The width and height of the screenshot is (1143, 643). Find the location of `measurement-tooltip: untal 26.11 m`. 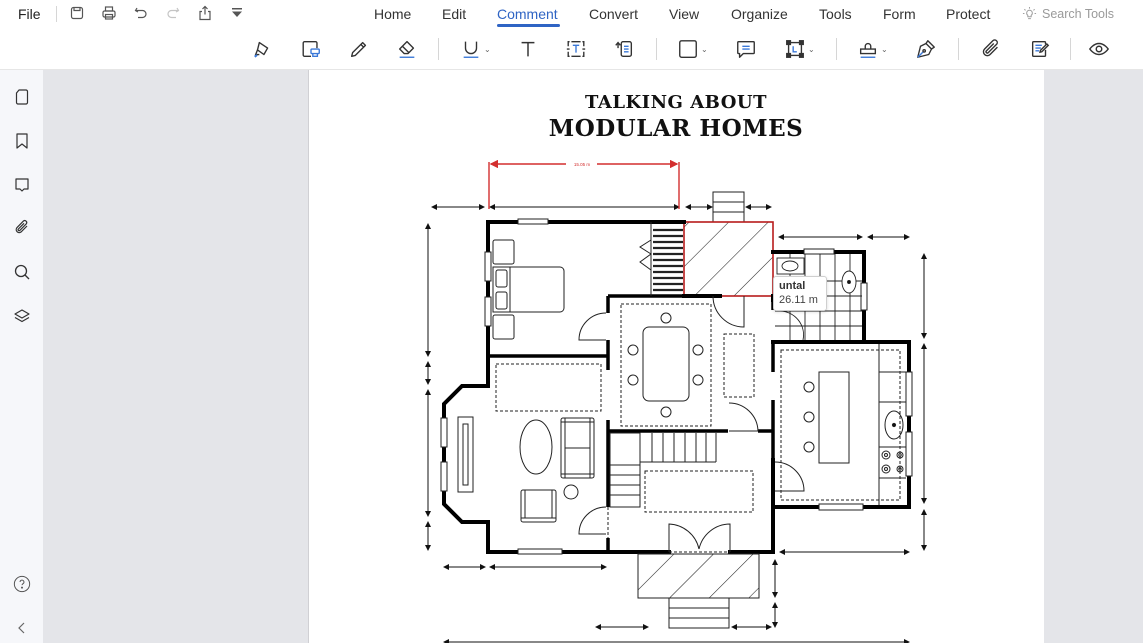

measurement-tooltip: untal 26.11 m is located at coordinates (800, 293).